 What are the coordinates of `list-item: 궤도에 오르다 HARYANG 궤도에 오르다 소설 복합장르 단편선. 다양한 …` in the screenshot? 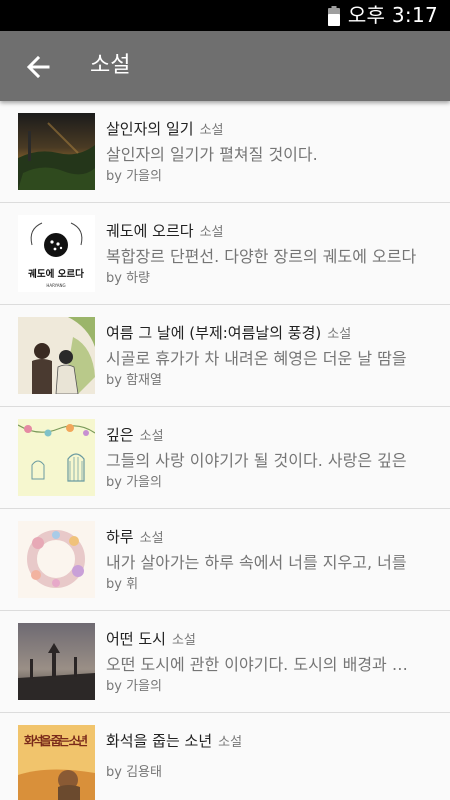 It's located at (225, 254).